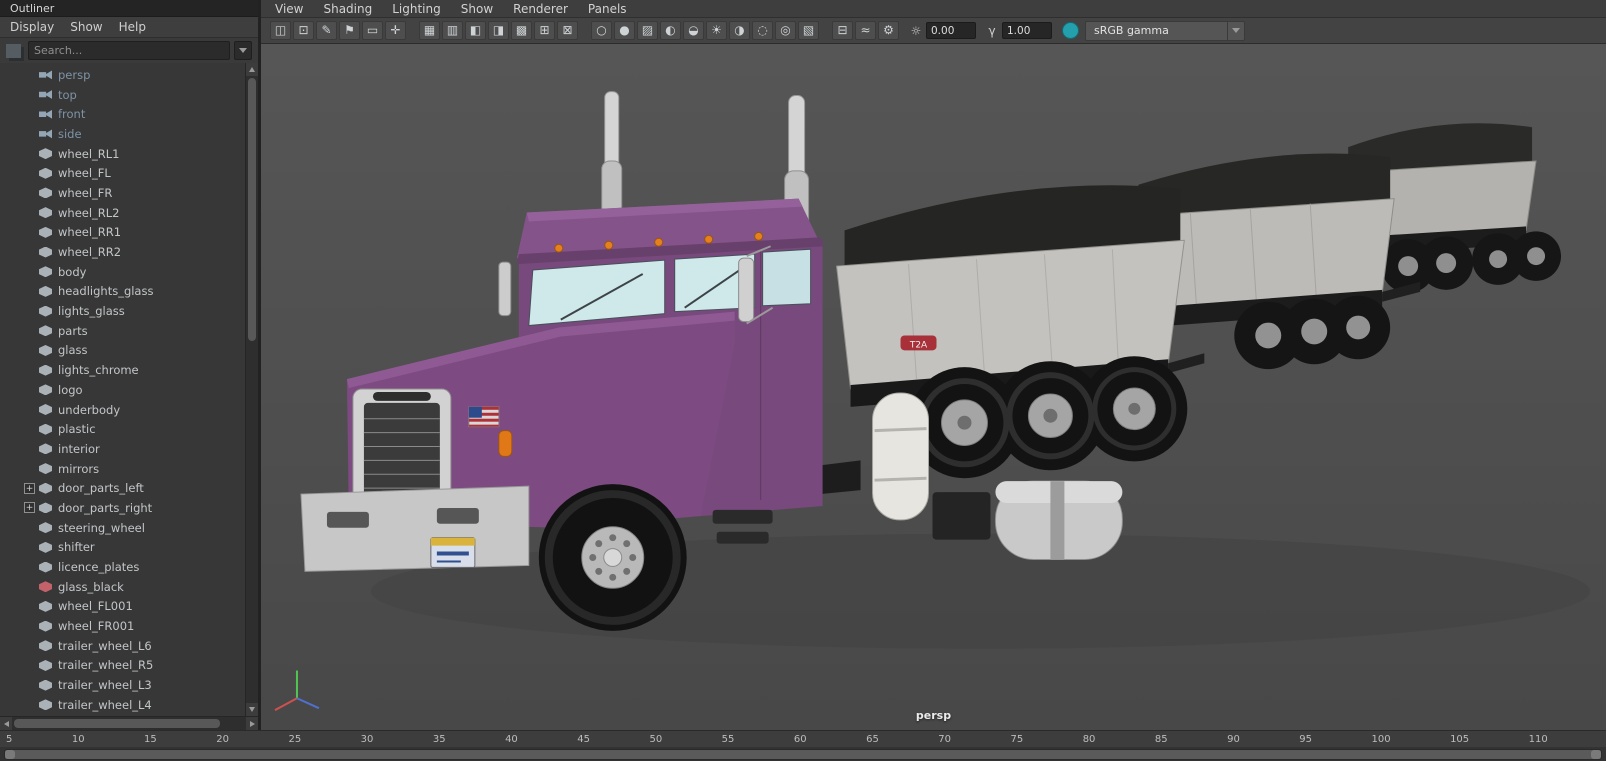 Image resolution: width=1606 pixels, height=761 pixels. Describe the element at coordinates (716, 30) in the screenshot. I see `lighting-icon: ☀` at that location.